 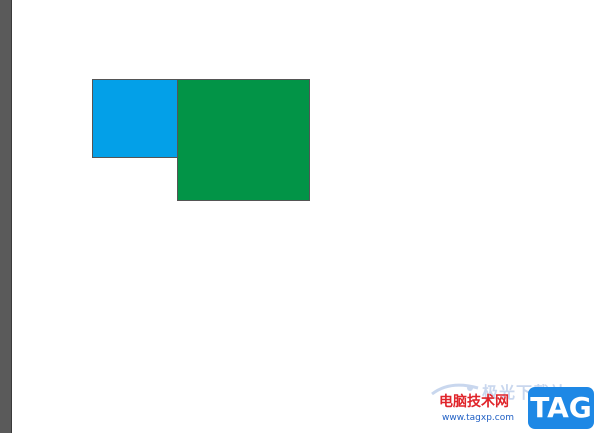 I want to click on blue-rectangle-shape, so click(x=136, y=118).